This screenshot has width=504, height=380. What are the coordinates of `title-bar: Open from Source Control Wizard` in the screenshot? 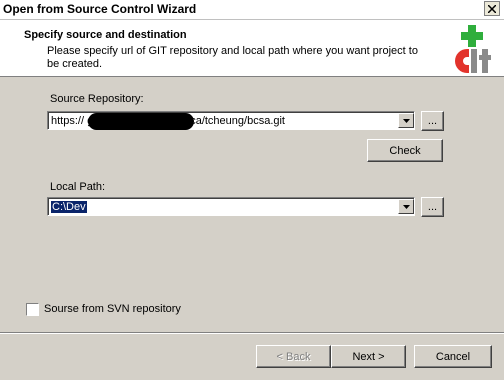 It's located at (252, 10).